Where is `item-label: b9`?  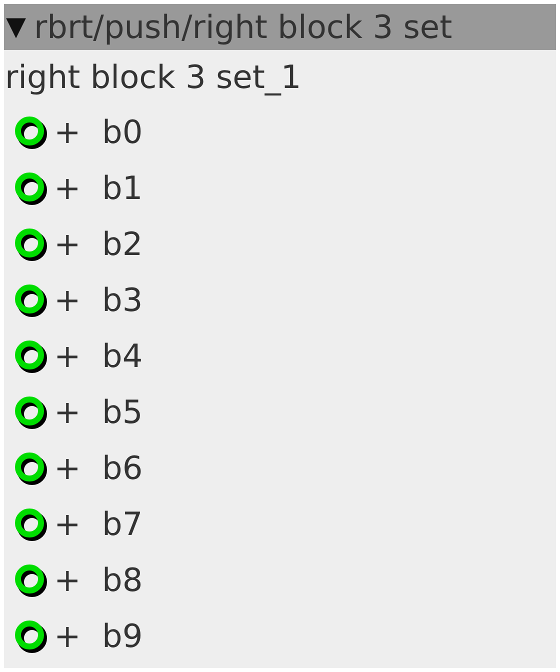
item-label: b9 is located at coordinates (122, 636).